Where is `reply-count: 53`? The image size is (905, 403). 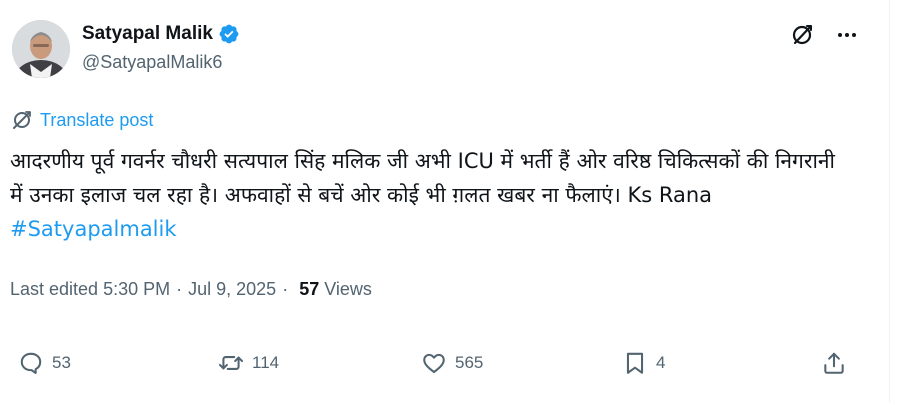 reply-count: 53 is located at coordinates (61, 362).